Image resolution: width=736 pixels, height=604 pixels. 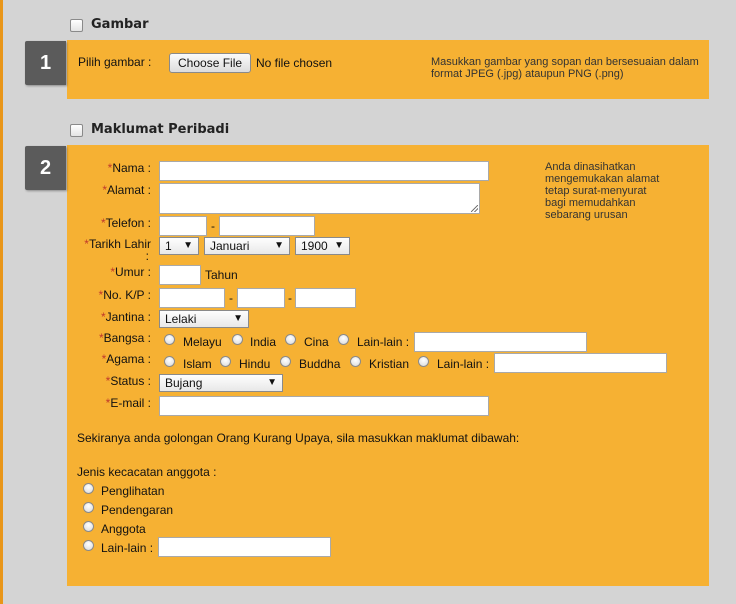 I want to click on jantina-select: Lelaki ▼, so click(x=204, y=319).